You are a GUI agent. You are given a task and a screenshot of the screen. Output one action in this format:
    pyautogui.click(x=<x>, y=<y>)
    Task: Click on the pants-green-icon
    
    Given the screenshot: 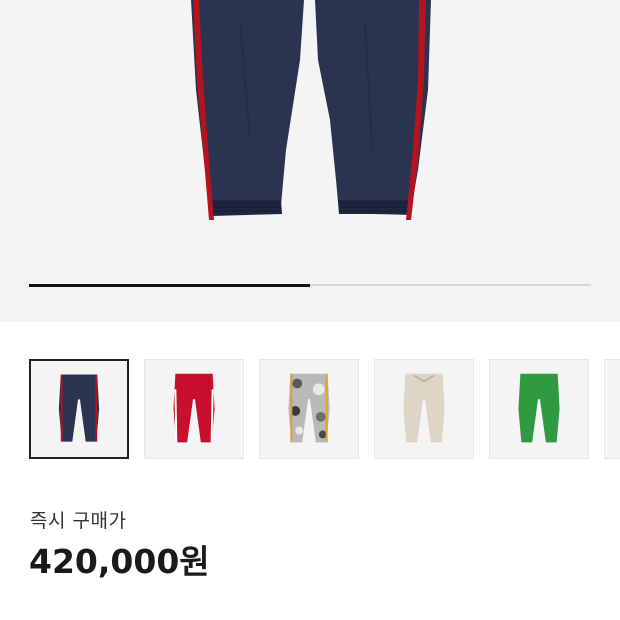 What is the action you would take?
    pyautogui.click(x=539, y=408)
    